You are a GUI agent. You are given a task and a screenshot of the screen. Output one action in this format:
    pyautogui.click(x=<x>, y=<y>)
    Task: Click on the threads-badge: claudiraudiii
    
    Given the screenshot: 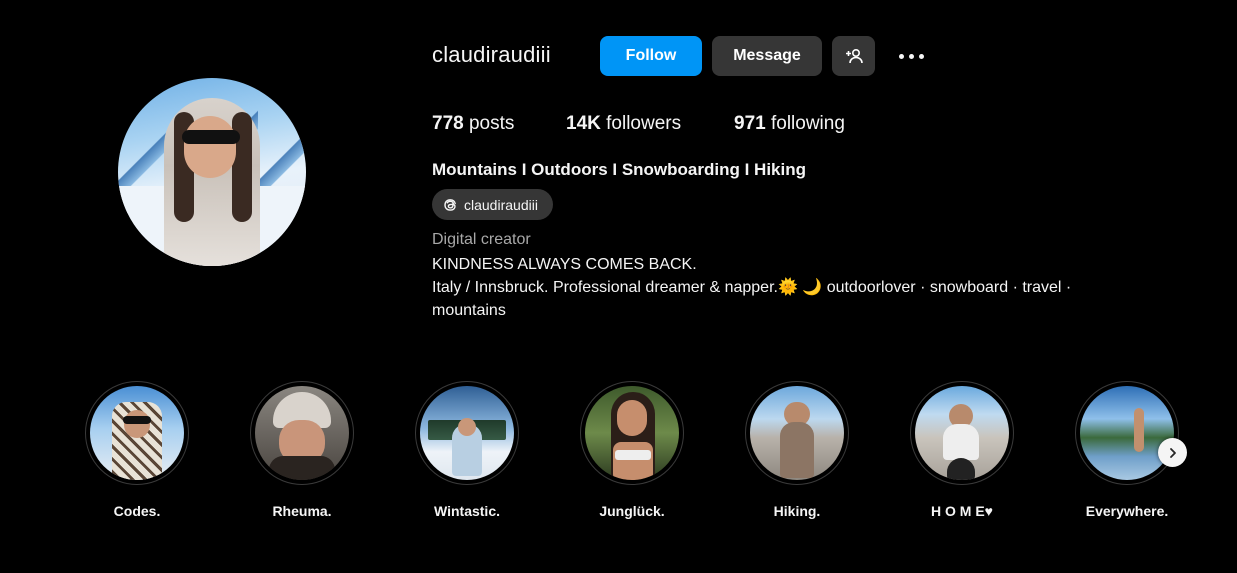 What is the action you would take?
    pyautogui.click(x=492, y=204)
    